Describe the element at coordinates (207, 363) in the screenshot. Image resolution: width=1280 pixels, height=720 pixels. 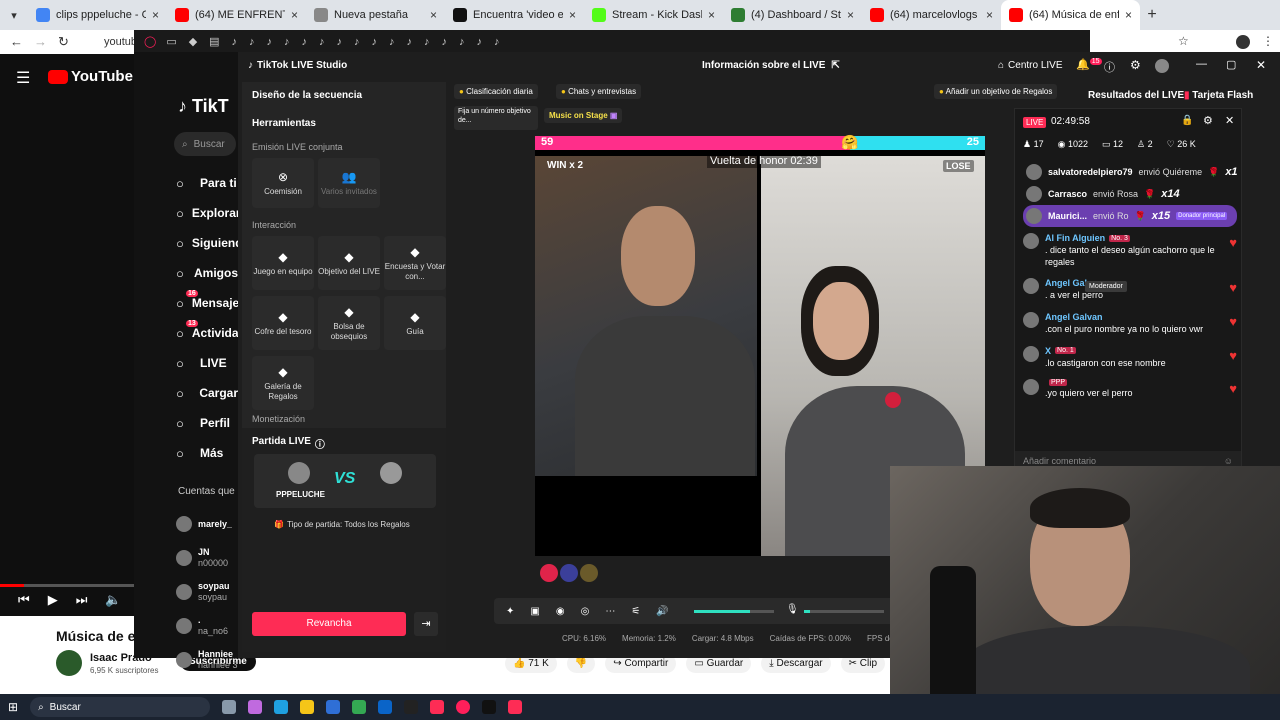
I see `nav-item: ○ LIVE` at that location.